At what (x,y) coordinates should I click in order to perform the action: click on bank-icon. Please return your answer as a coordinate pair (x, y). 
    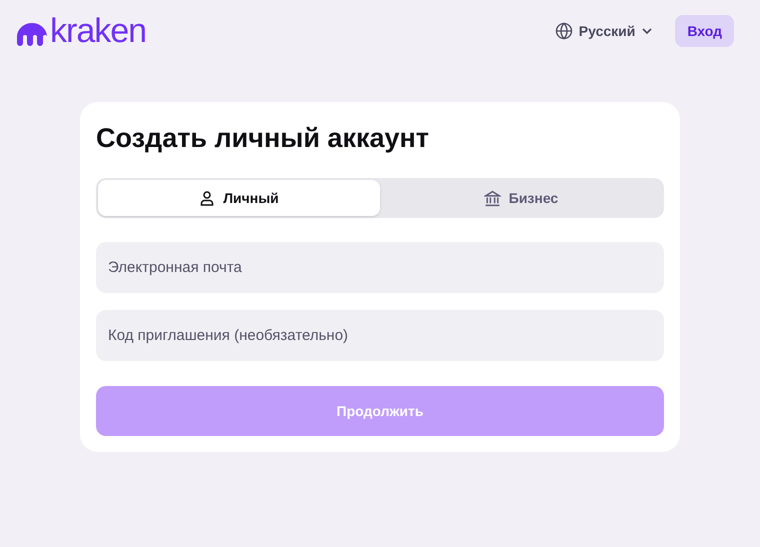
    Looking at the image, I should click on (492, 198).